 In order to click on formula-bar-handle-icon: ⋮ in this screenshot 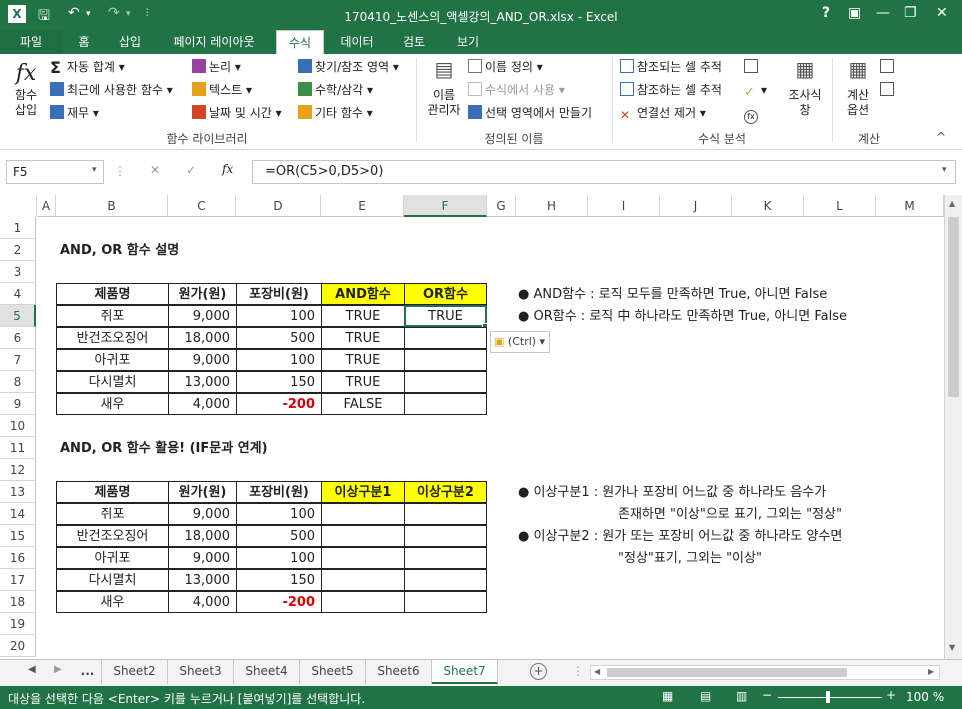, I will do `click(120, 171)`.